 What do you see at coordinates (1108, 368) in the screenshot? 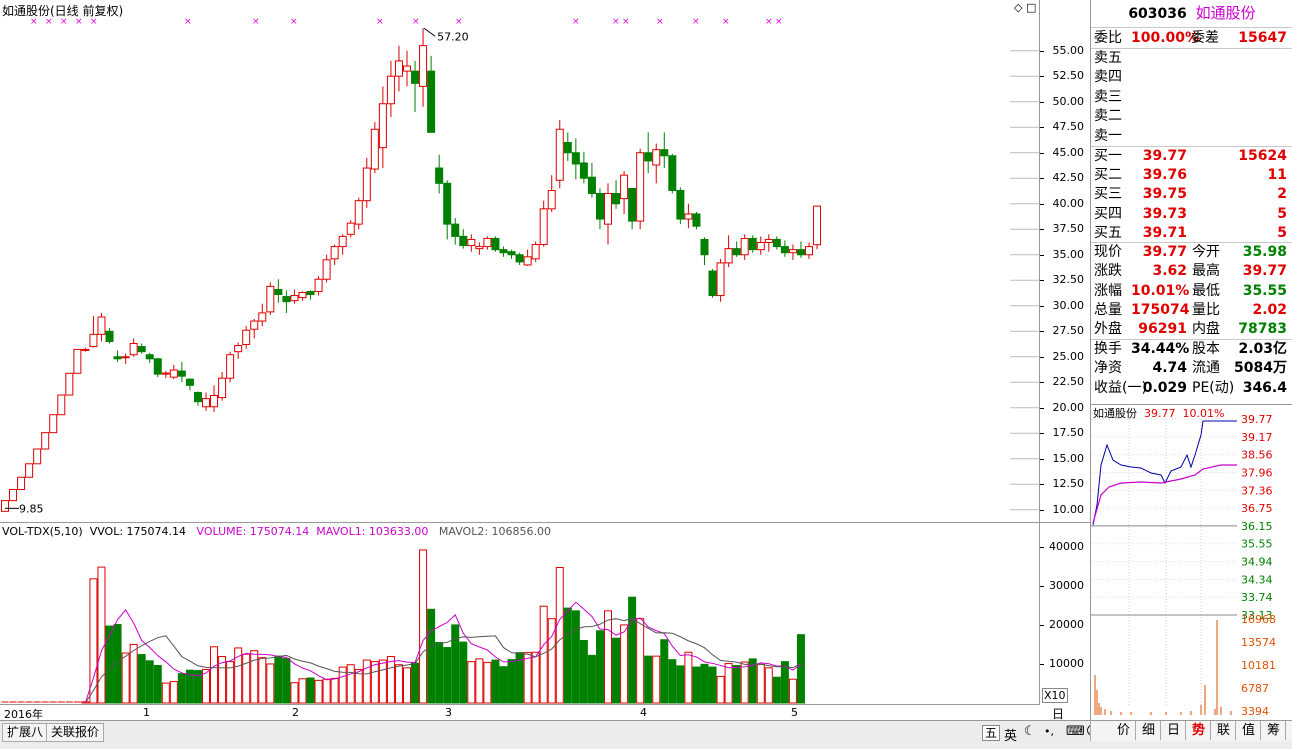
I see `fund-label: 净资` at bounding box center [1108, 368].